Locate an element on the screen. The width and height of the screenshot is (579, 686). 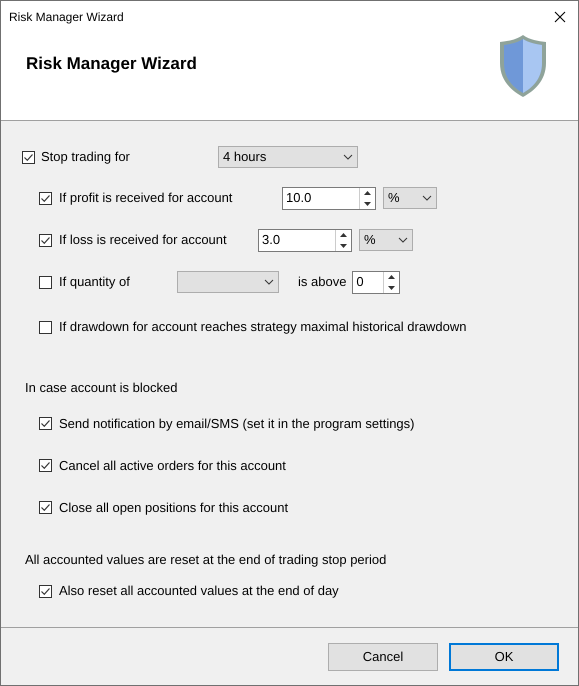
close-icon is located at coordinates (560, 17).